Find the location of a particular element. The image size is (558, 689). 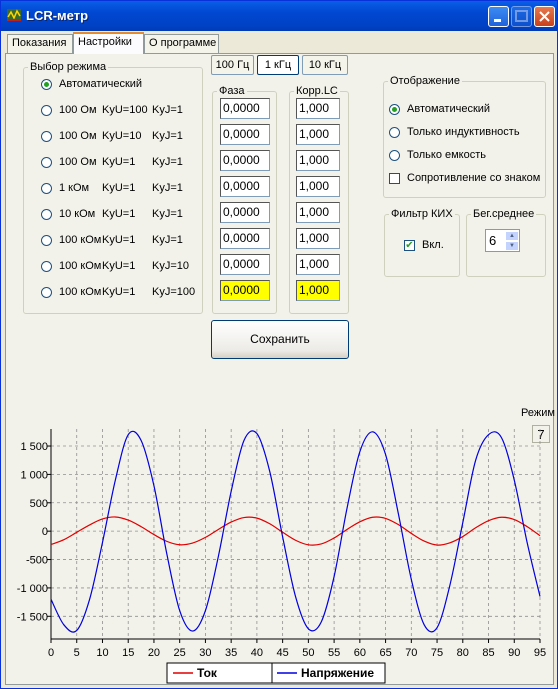

tab-settings: Настройки is located at coordinates (108, 43).